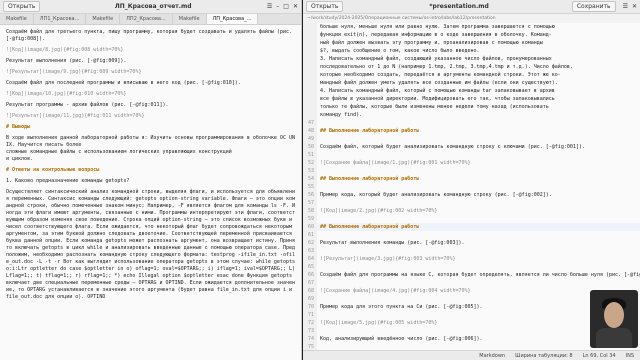 This screenshot has width=640, height=360. What do you see at coordinates (65, 50) in the screenshot?
I see `image-link-line: ![Код](image/8.jpg){#fig:008 width=70%}` at bounding box center [65, 50].